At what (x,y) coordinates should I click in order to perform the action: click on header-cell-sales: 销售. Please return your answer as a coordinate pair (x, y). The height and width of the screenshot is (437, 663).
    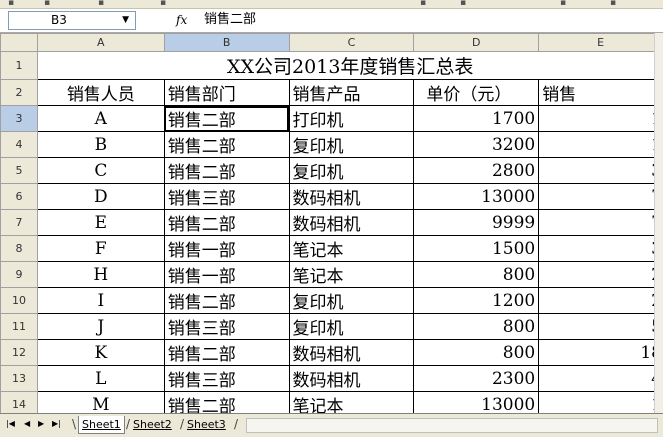
    Looking at the image, I should click on (600, 92).